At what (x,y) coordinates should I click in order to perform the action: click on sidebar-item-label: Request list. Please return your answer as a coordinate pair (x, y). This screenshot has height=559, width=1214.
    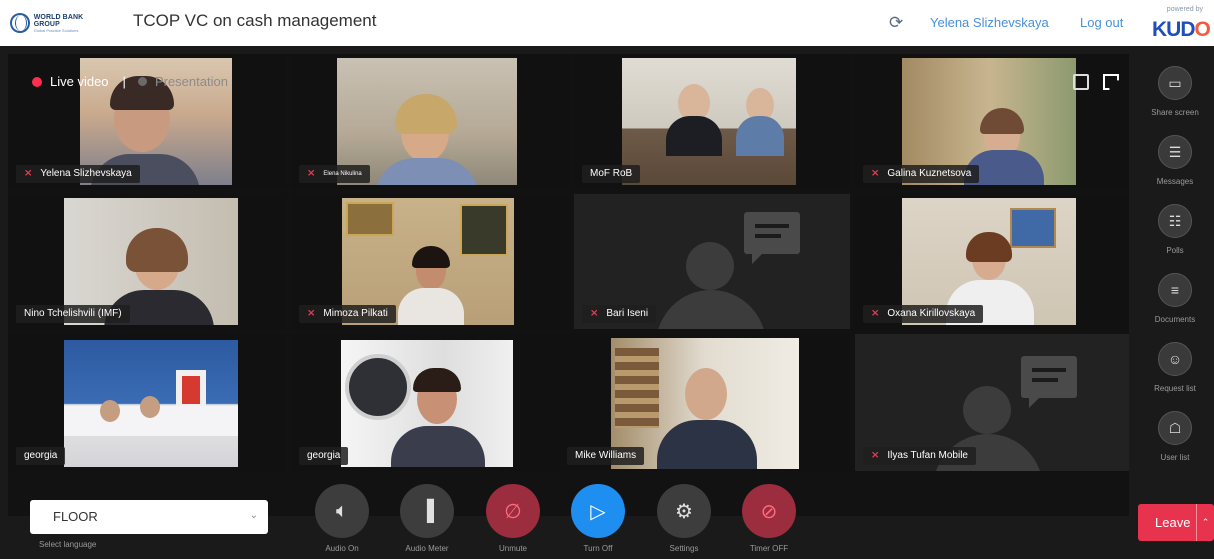
    Looking at the image, I should click on (1175, 388).